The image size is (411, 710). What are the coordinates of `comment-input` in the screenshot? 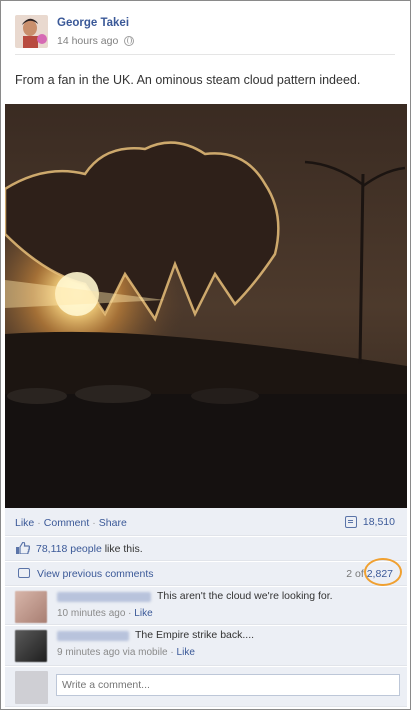 It's located at (228, 685).